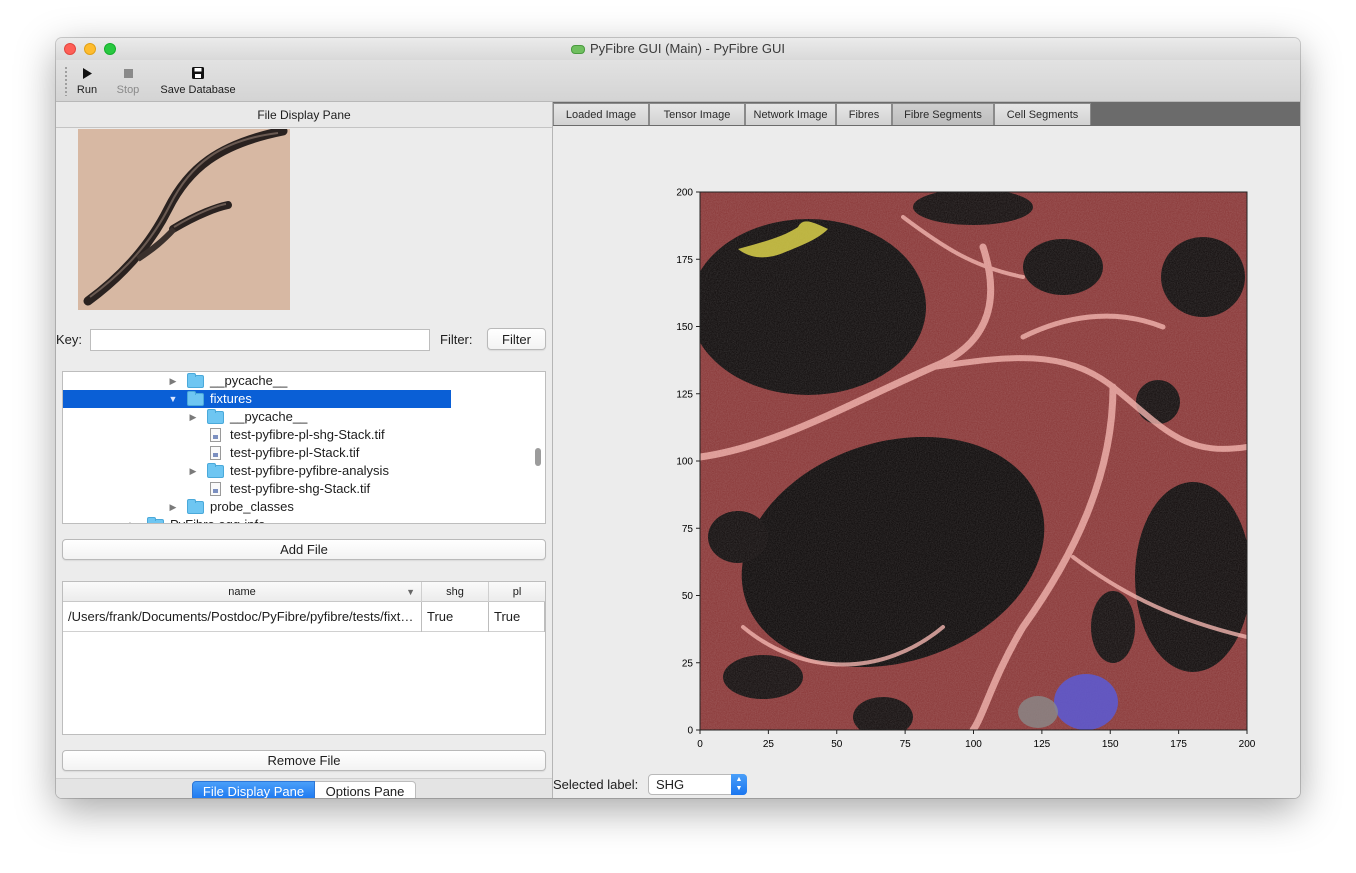 The width and height of the screenshot is (1356, 873). Describe the element at coordinates (304, 115) in the screenshot. I see `pane-title: File Display Pane` at that location.